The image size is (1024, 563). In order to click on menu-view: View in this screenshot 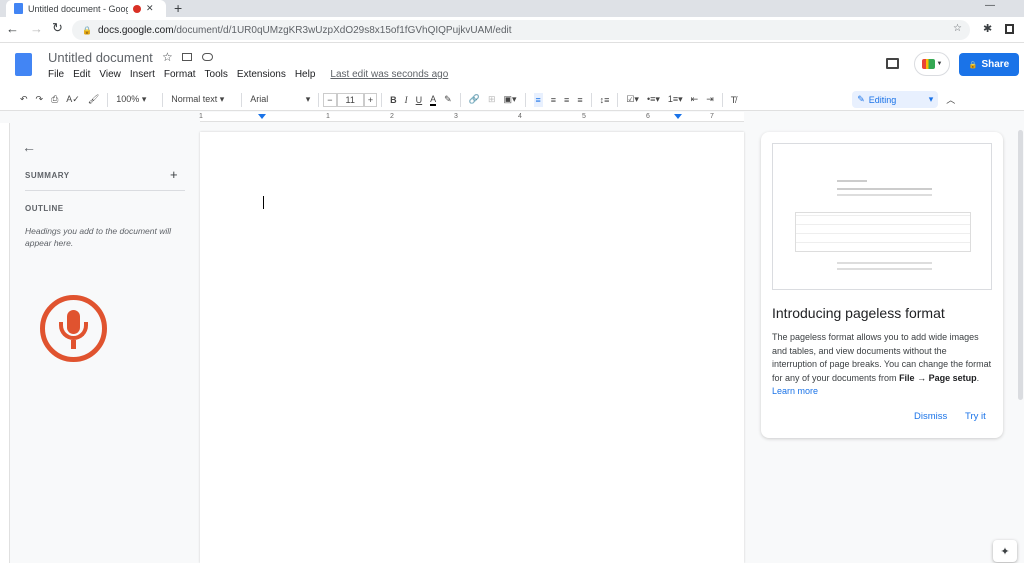, I will do `click(110, 74)`.